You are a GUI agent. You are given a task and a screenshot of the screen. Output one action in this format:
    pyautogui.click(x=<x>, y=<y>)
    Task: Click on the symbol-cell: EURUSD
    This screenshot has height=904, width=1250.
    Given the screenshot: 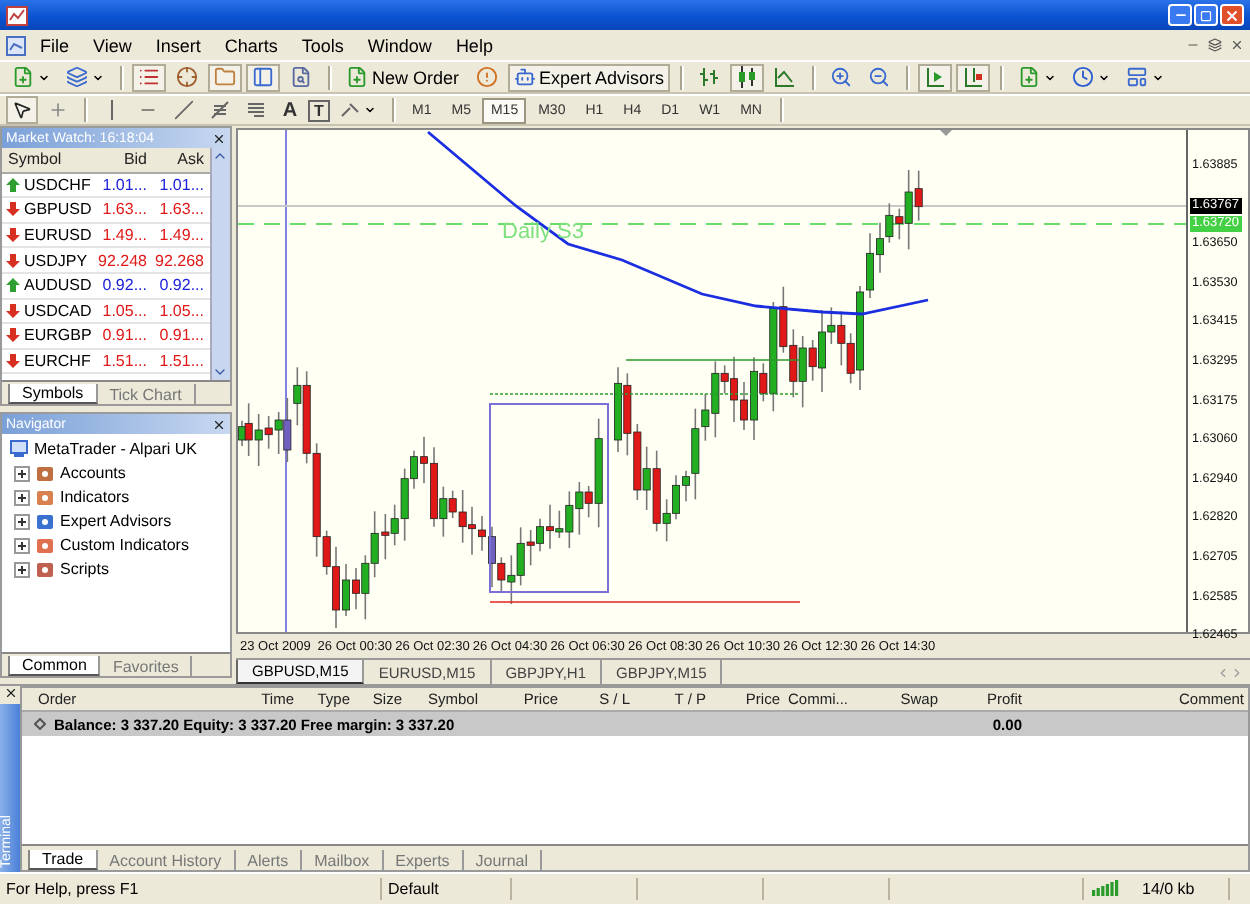 What is the action you would take?
    pyautogui.click(x=49, y=235)
    